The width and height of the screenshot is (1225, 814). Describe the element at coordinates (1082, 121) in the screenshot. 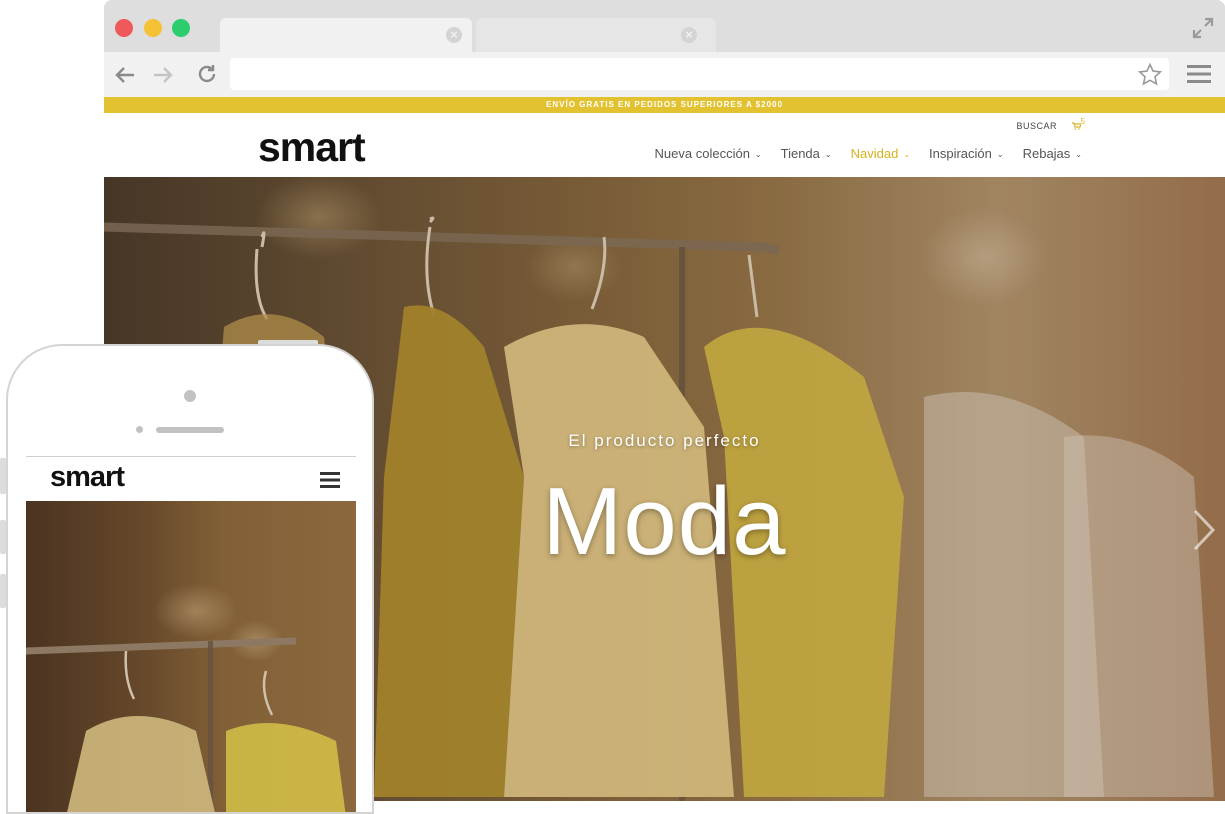

I see `cart-count: 5` at that location.